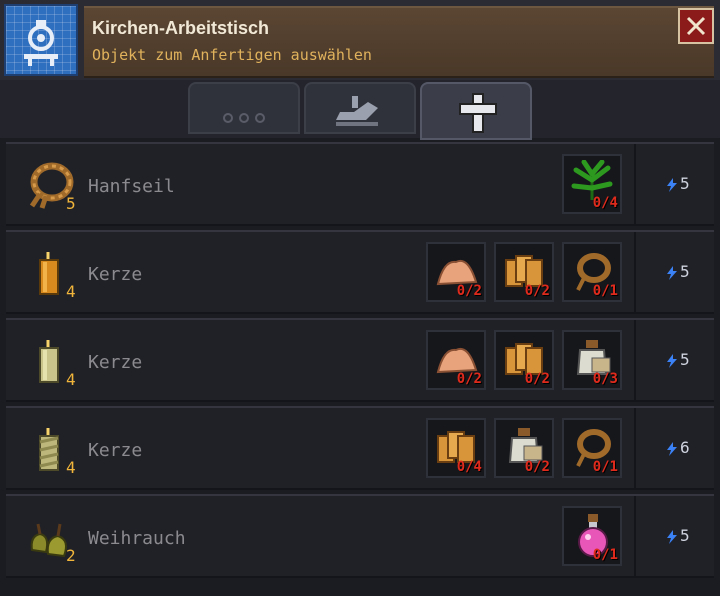  What do you see at coordinates (360, 536) in the screenshot?
I see `recipe-row-weihrauch: 2 Weihrauch 0/1 5` at bounding box center [360, 536].